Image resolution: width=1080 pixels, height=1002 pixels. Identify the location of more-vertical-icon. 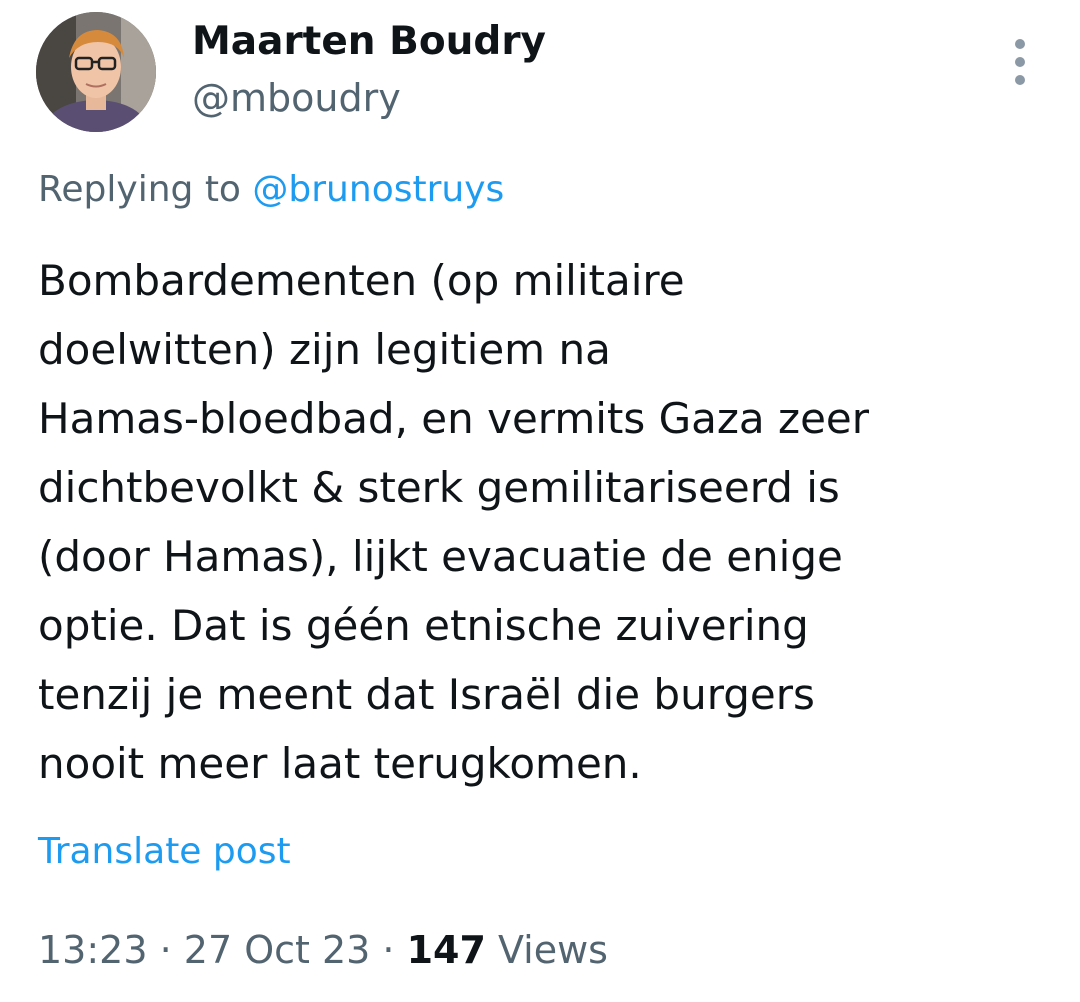
(1020, 62).